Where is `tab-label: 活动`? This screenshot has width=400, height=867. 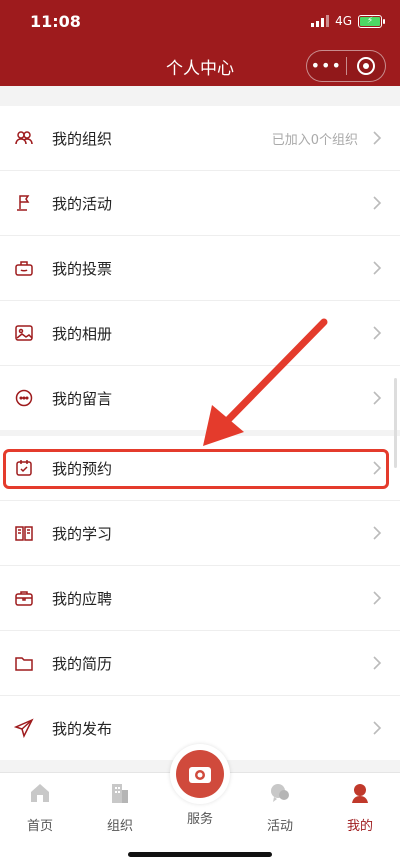 tab-label: 活动 is located at coordinates (279, 826).